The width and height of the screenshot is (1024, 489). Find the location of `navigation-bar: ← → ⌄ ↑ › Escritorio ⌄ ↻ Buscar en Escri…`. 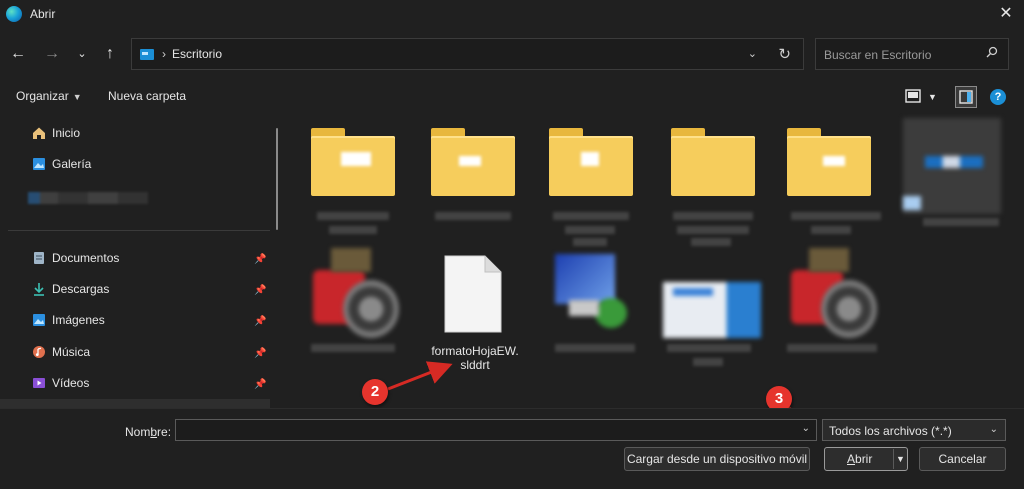

navigation-bar: ← → ⌄ ↑ › Escritorio ⌄ ↻ Buscar en Escri… is located at coordinates (512, 55).